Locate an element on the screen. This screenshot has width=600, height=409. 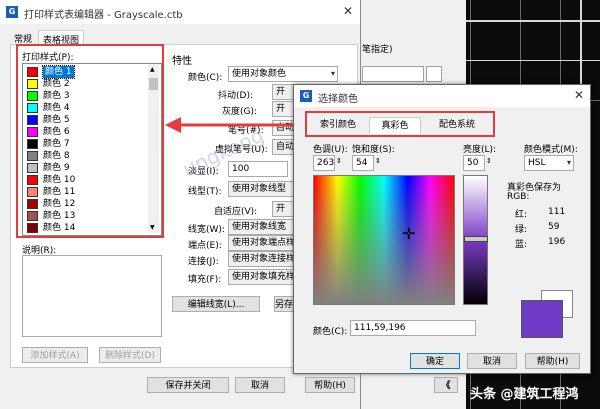
tab-true-color: 真彩色 is located at coordinates (395, 125).